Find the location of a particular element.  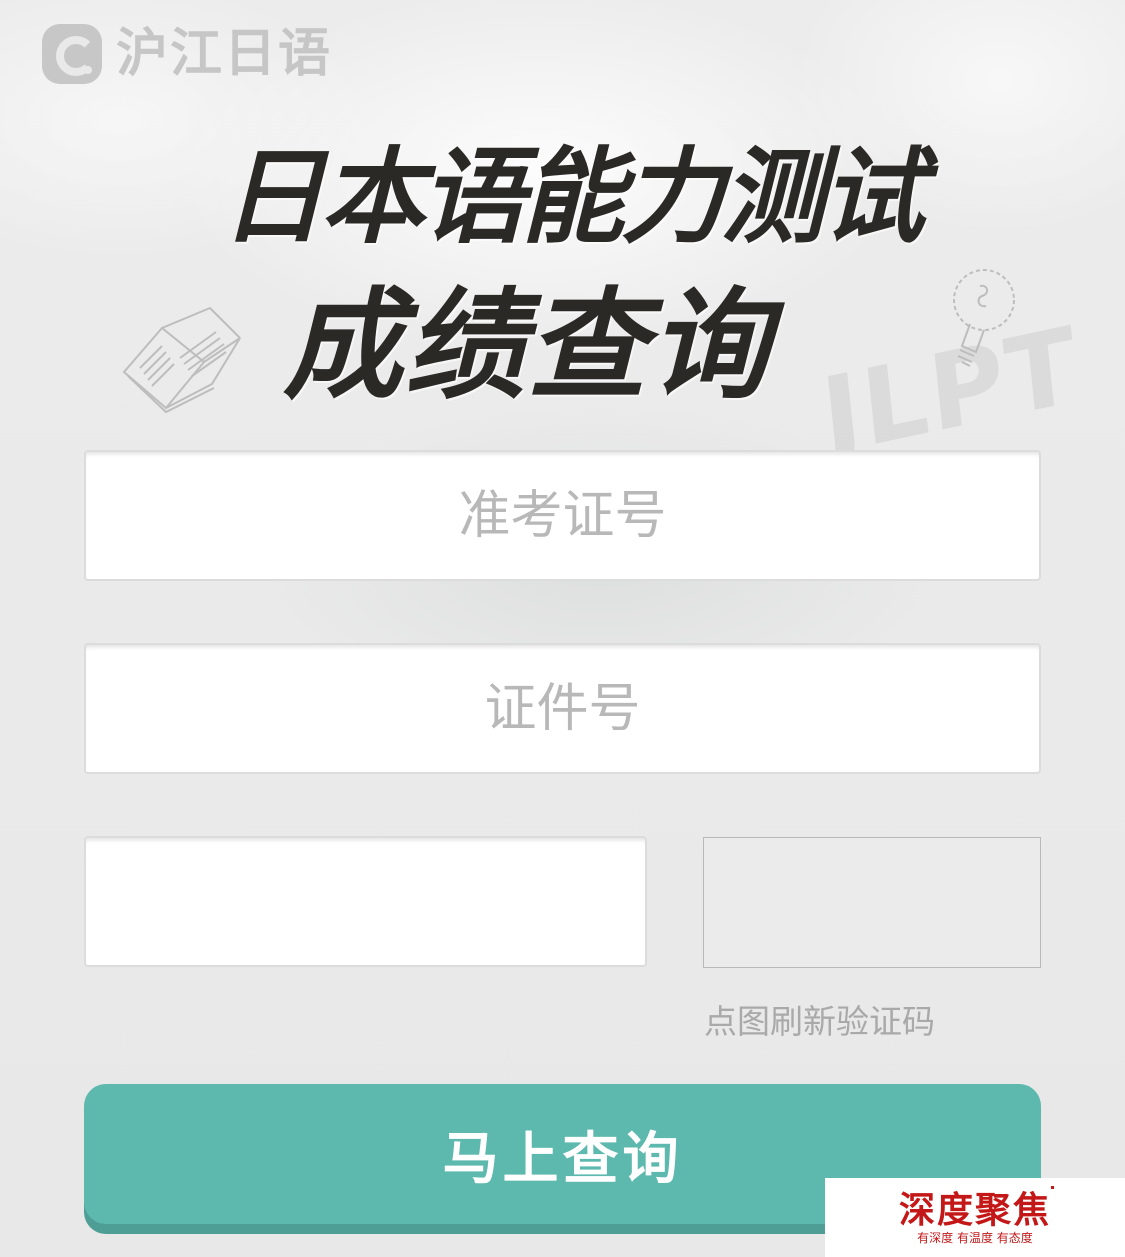

id-number-input is located at coordinates (562, 708).